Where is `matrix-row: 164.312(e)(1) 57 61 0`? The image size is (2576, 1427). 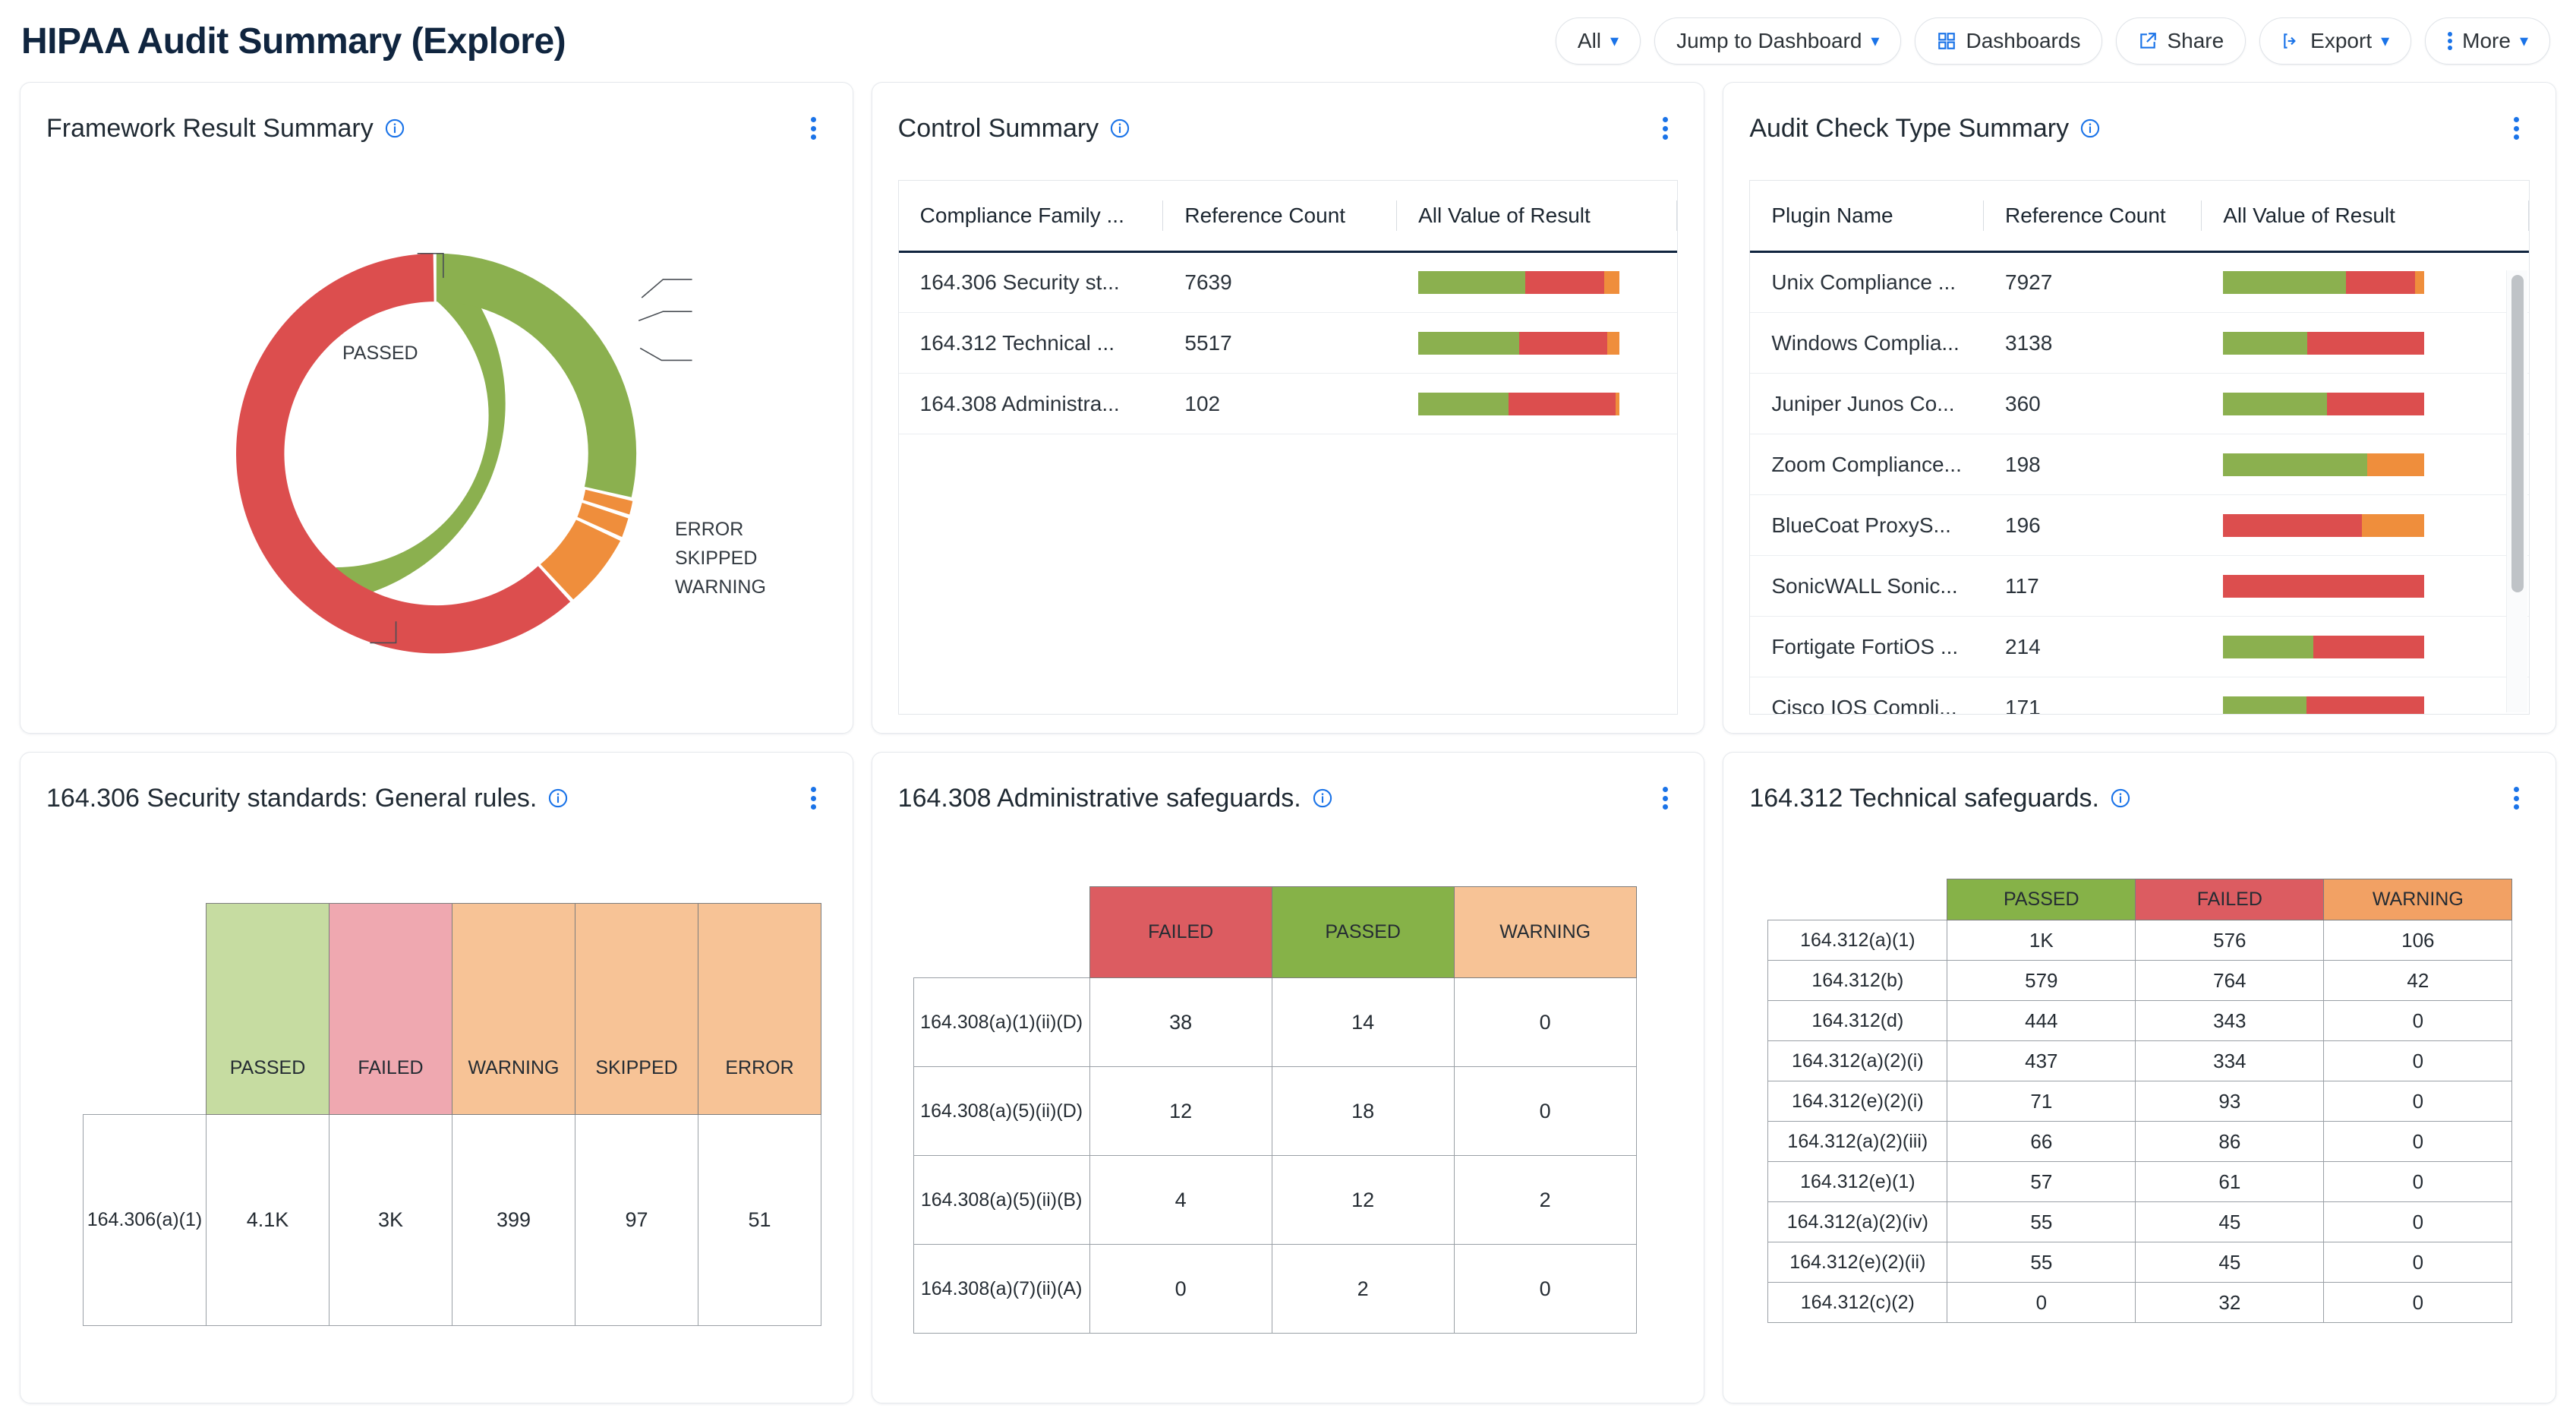
matrix-row: 164.312(e)(1) 57 61 0 is located at coordinates (2140, 1181).